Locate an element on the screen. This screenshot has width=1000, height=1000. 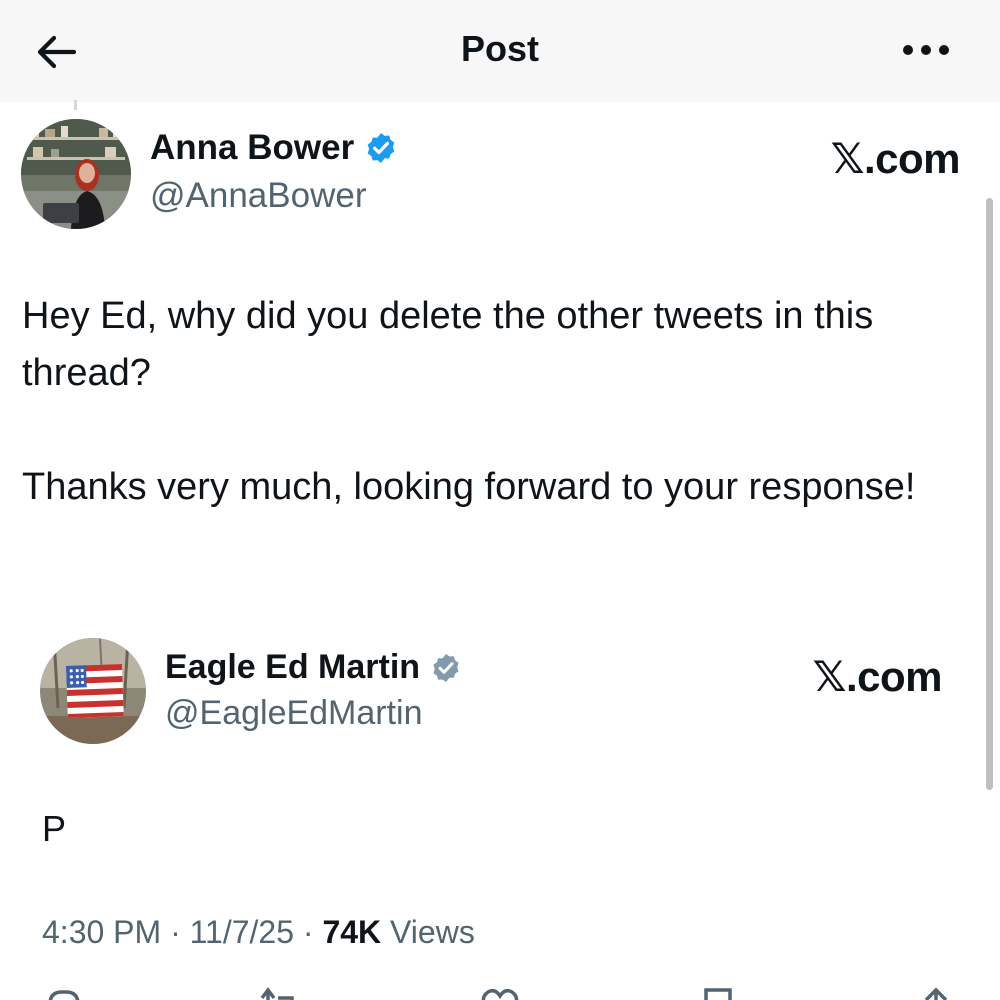
share-icon is located at coordinates (936, 993).